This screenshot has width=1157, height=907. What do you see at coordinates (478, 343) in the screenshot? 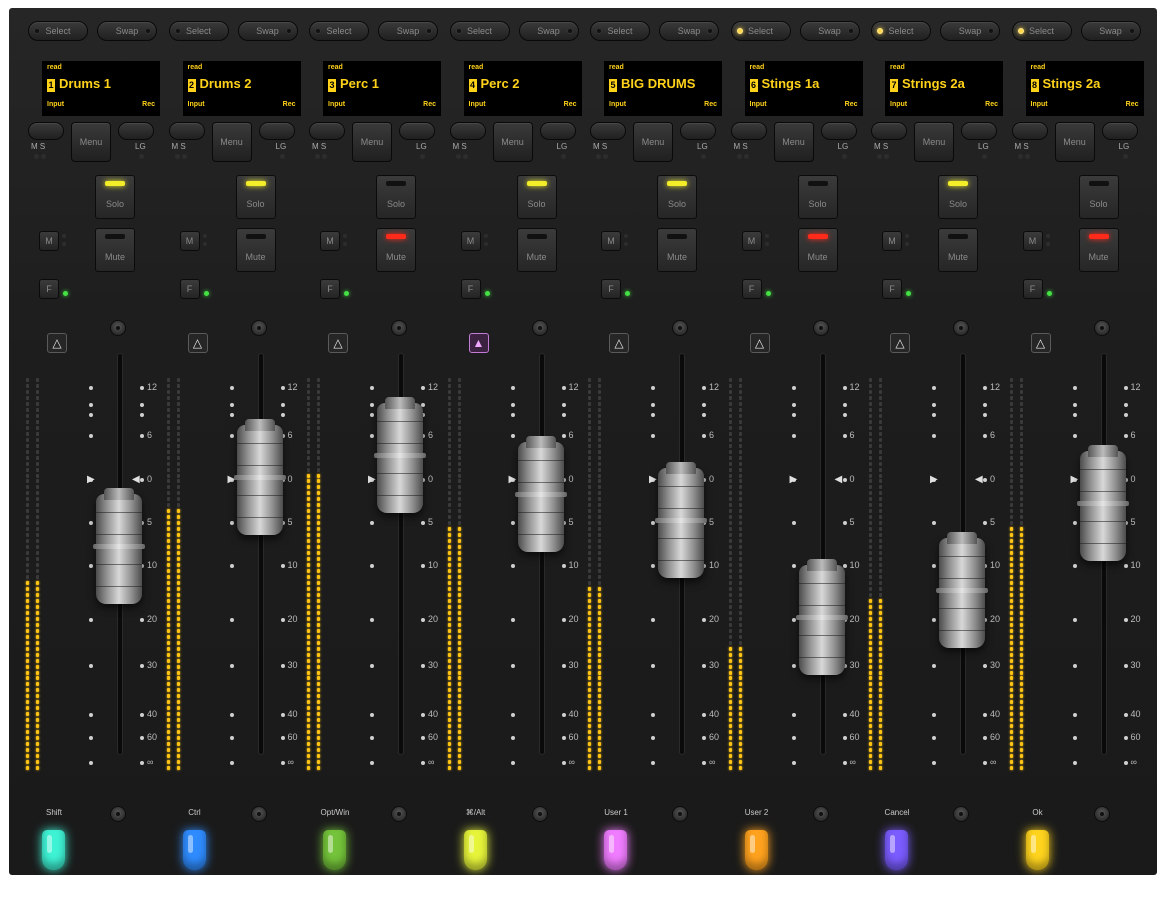
I see `automation-up-button: ▲` at bounding box center [478, 343].